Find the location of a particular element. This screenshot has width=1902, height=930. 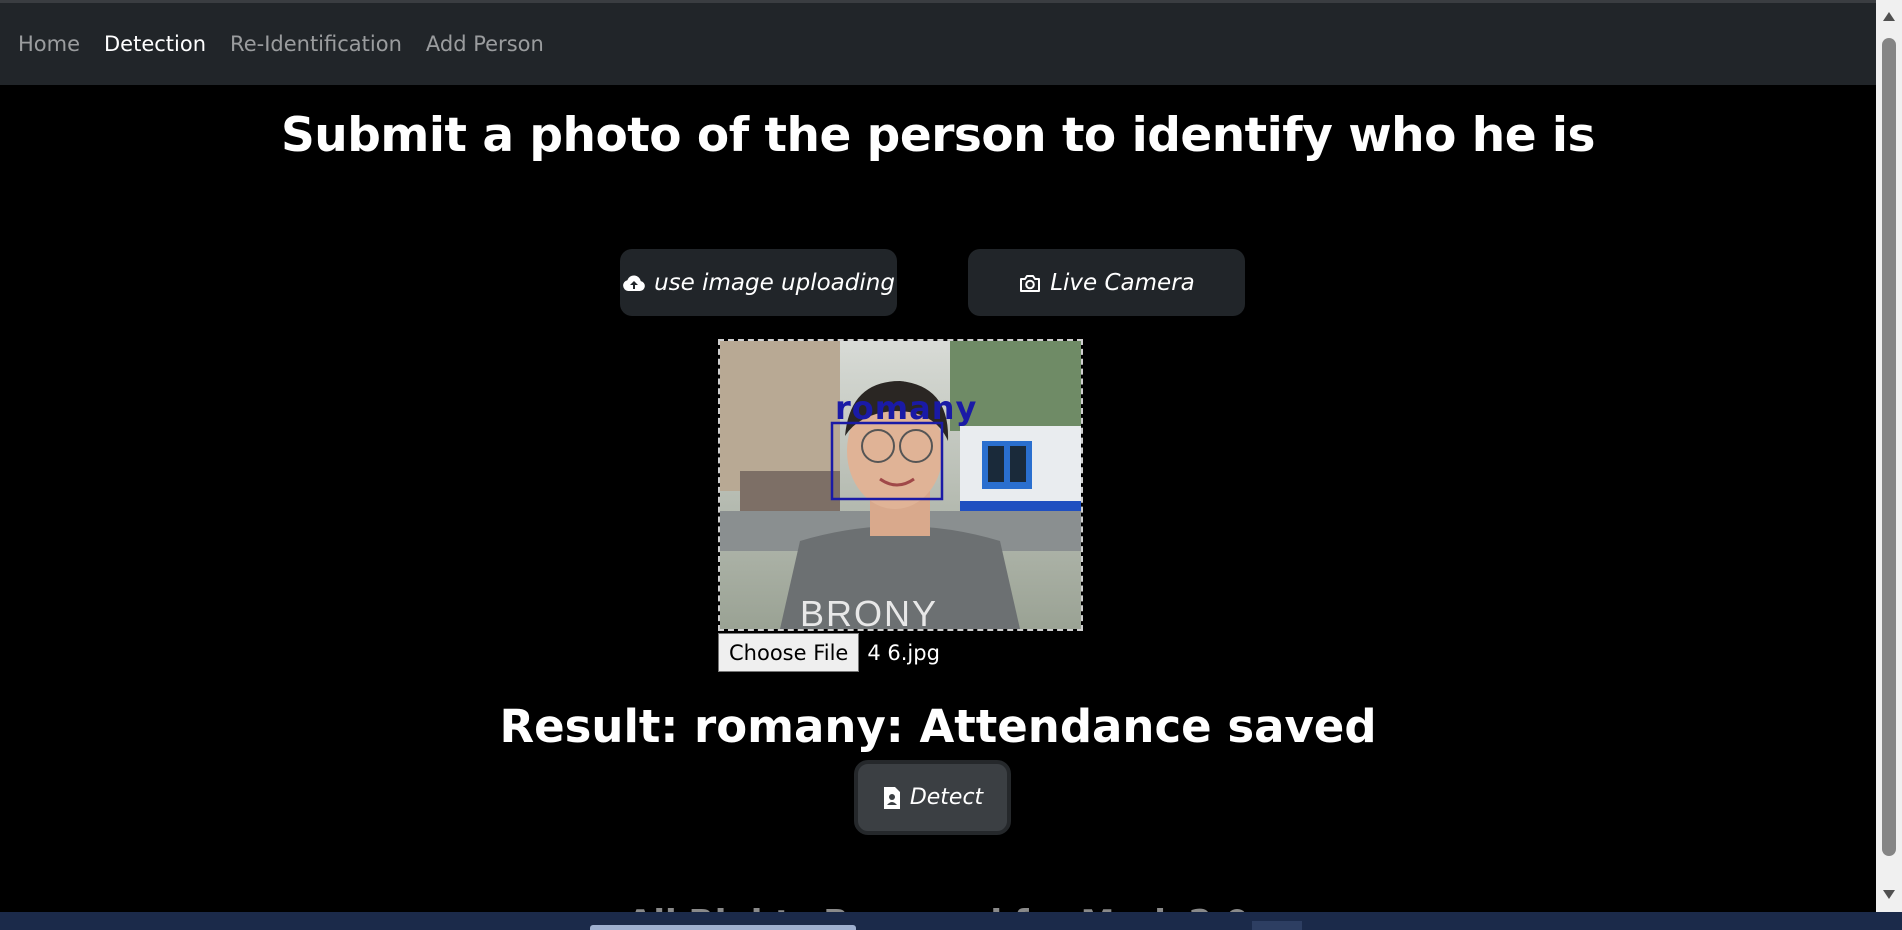

detect-button: Detect is located at coordinates (932, 797).